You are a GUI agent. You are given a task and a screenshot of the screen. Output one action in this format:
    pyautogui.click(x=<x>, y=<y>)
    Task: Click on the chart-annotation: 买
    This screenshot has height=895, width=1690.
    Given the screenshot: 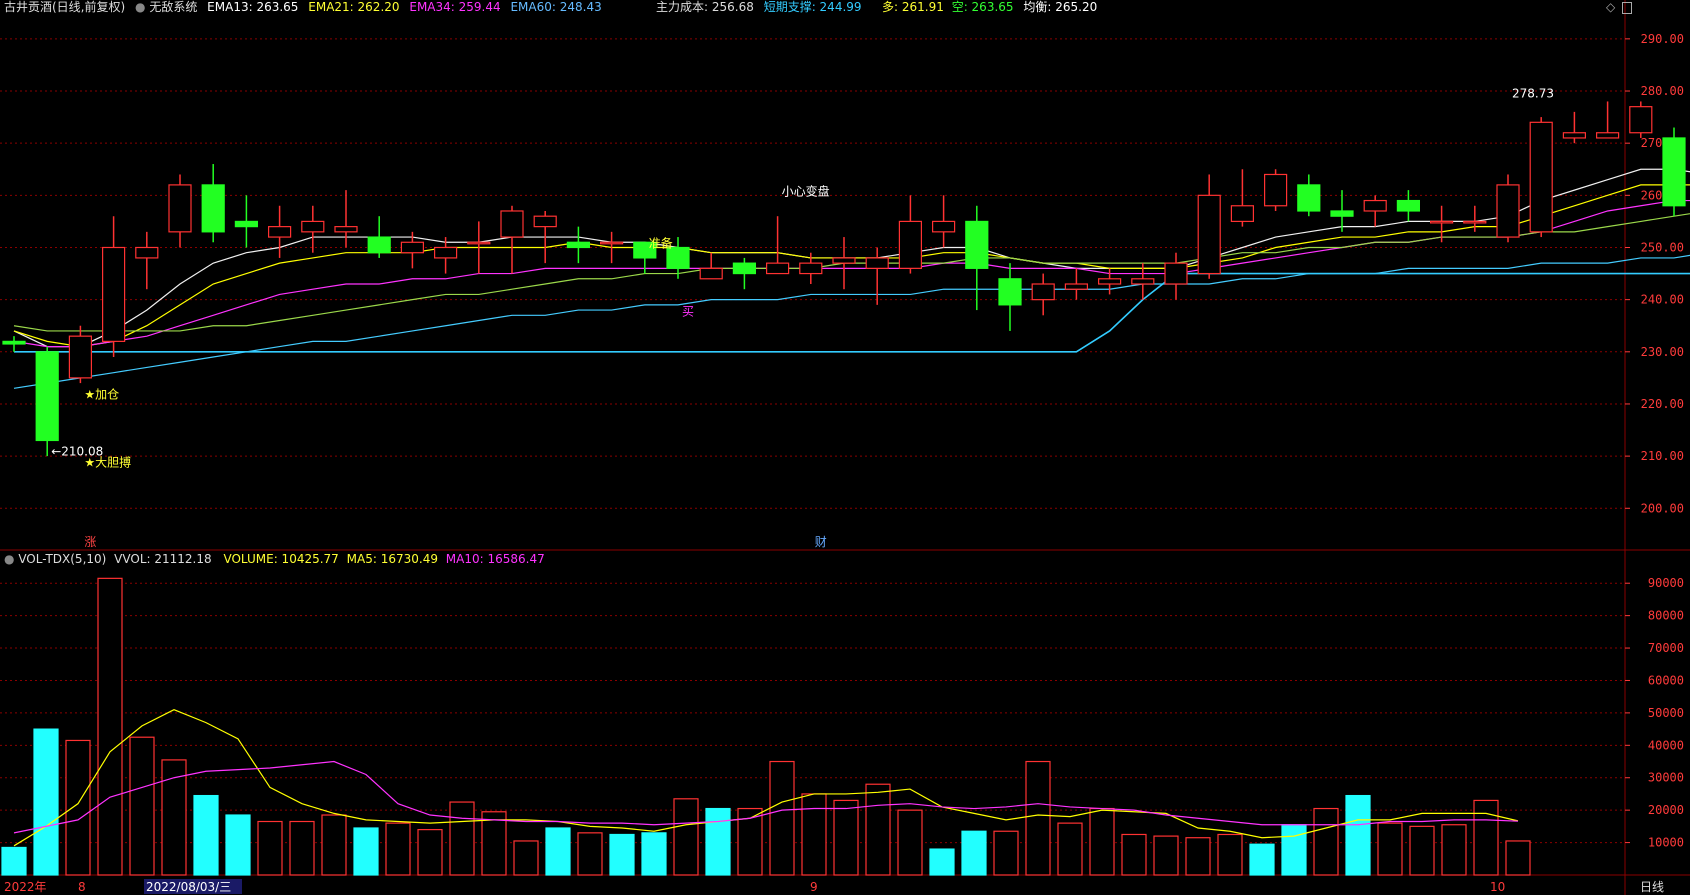 What is the action you would take?
    pyautogui.click(x=688, y=311)
    